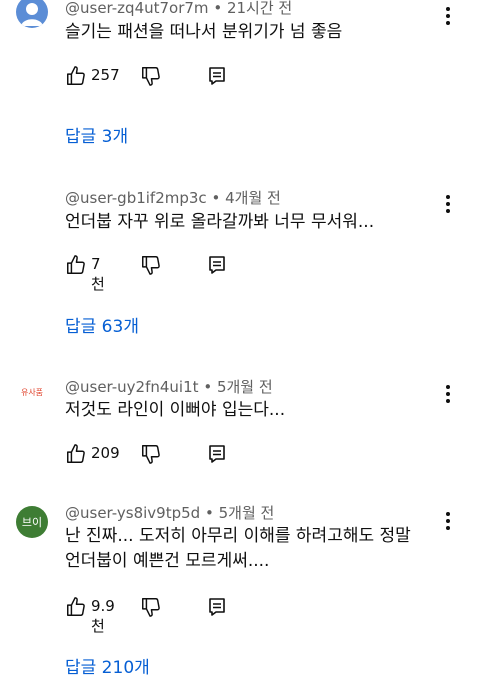  Describe the element at coordinates (105, 75) in the screenshot. I see `like-count: 257` at that location.